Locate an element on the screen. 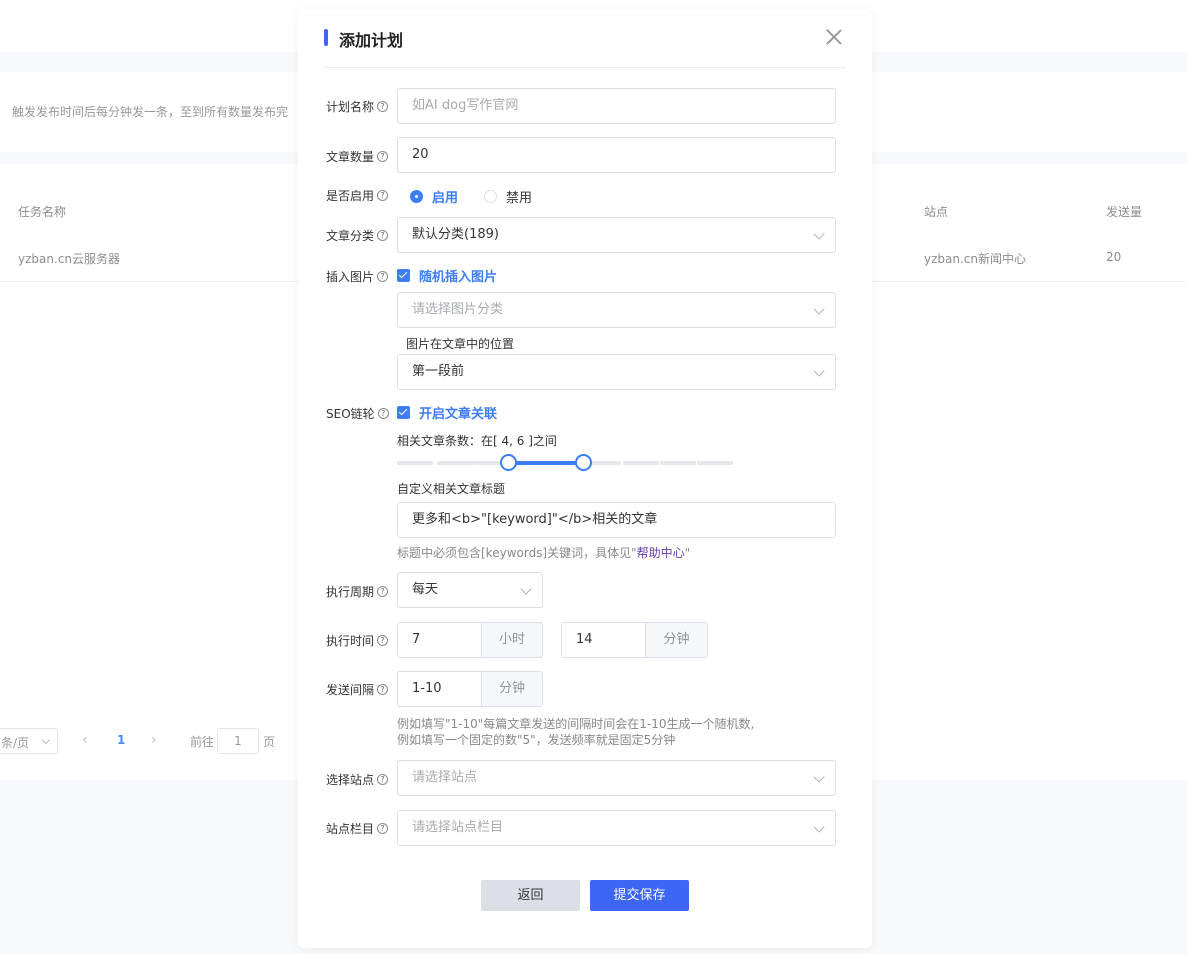 The image size is (1187, 954). custom-title-label: 自定义相关文章标题 is located at coordinates (451, 489).